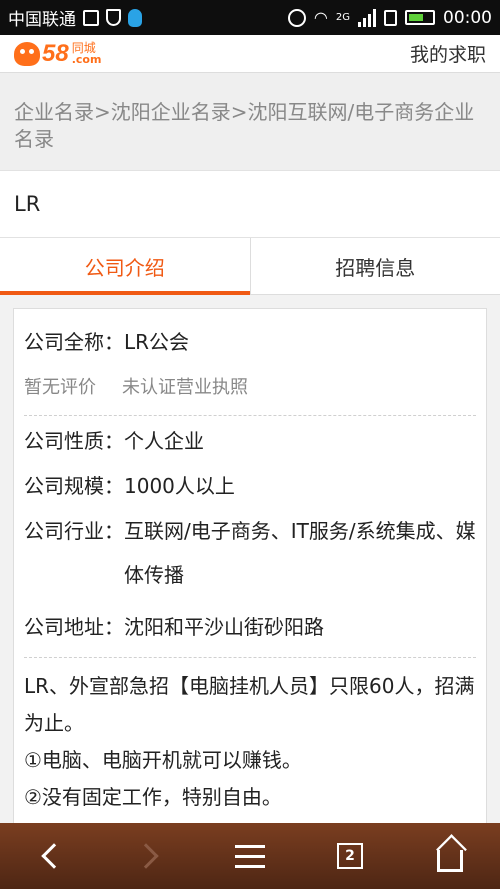 This screenshot has width=500, height=889. Describe the element at coordinates (250, 17) in the screenshot. I see `status-bar: 中国联通 ◠ 2G 00:00` at that location.